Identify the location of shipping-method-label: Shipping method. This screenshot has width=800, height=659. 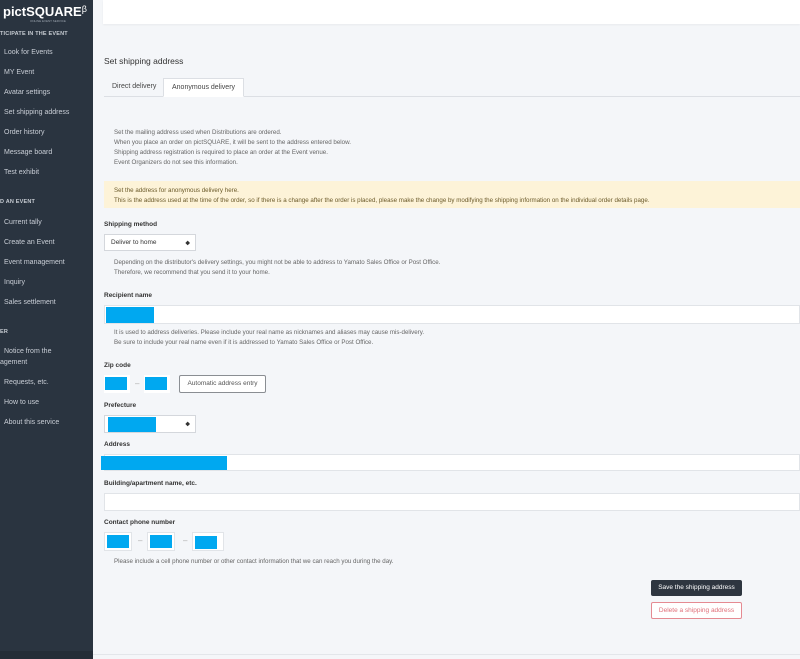
(131, 224).